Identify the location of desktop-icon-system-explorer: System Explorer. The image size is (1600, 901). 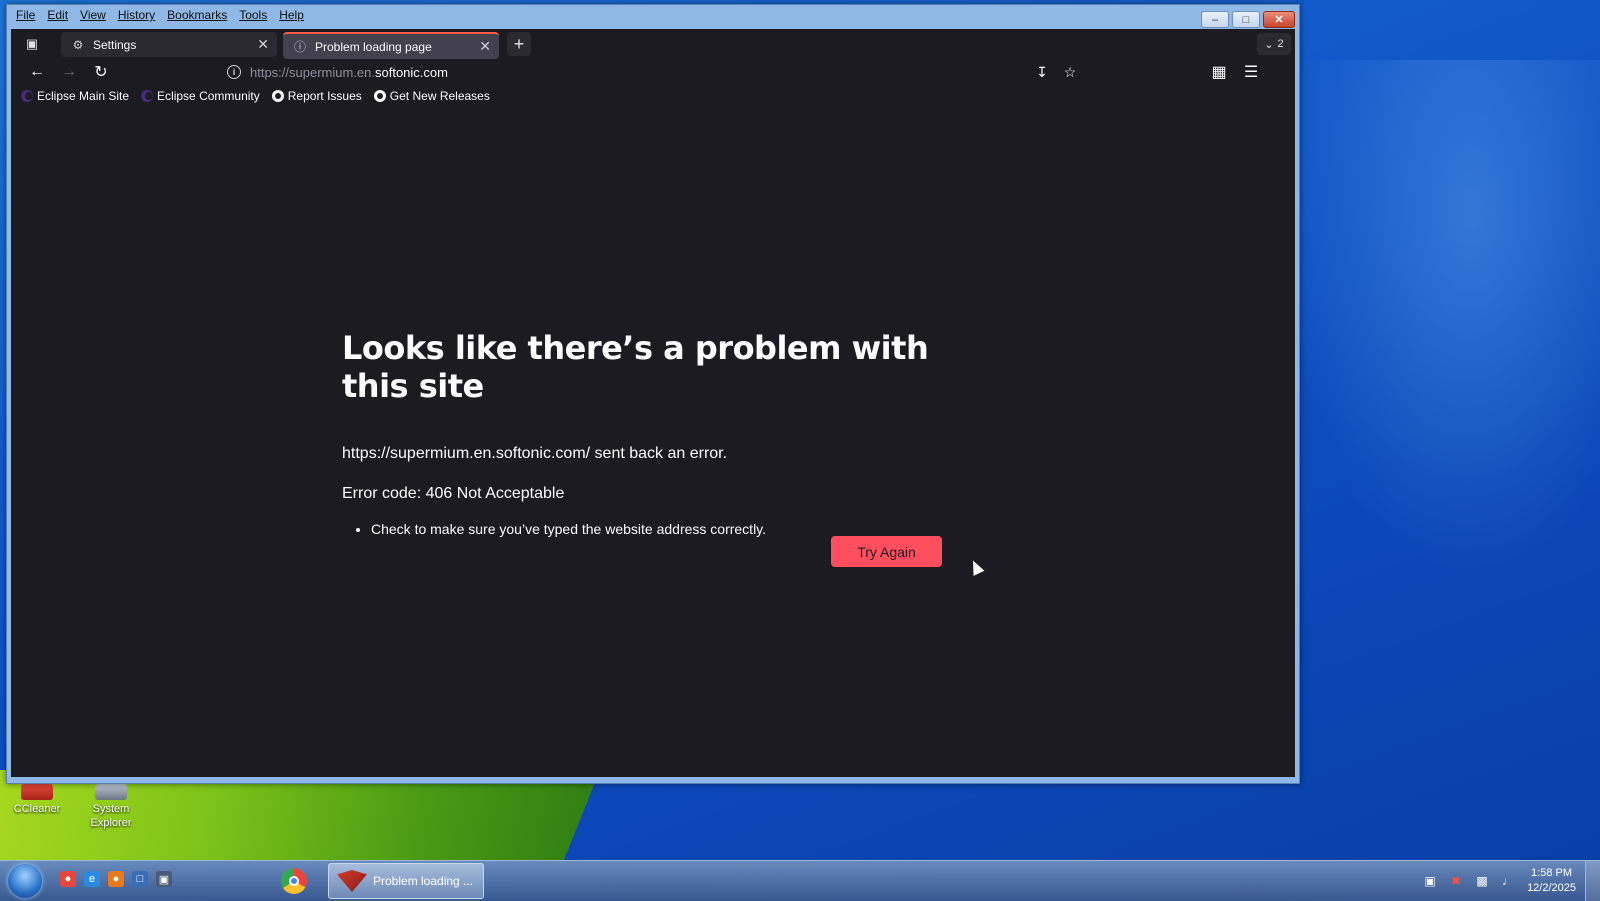
(111, 807).